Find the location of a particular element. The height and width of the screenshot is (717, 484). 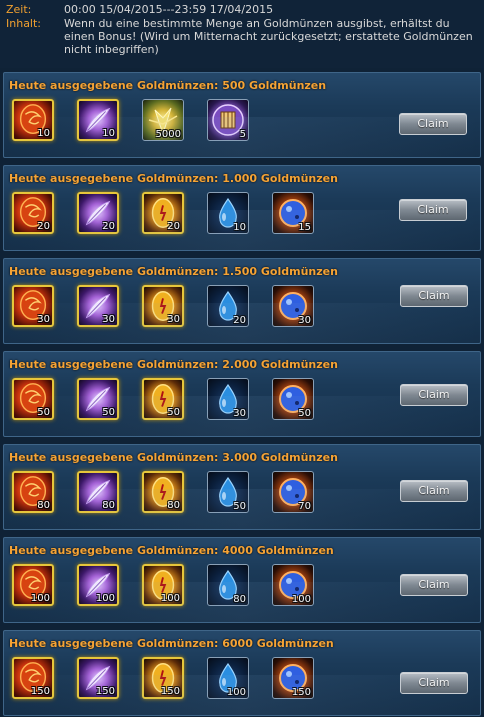

time-value: 00:00 15/04/2015---23:59 17/04/2015 is located at coordinates (169, 9).